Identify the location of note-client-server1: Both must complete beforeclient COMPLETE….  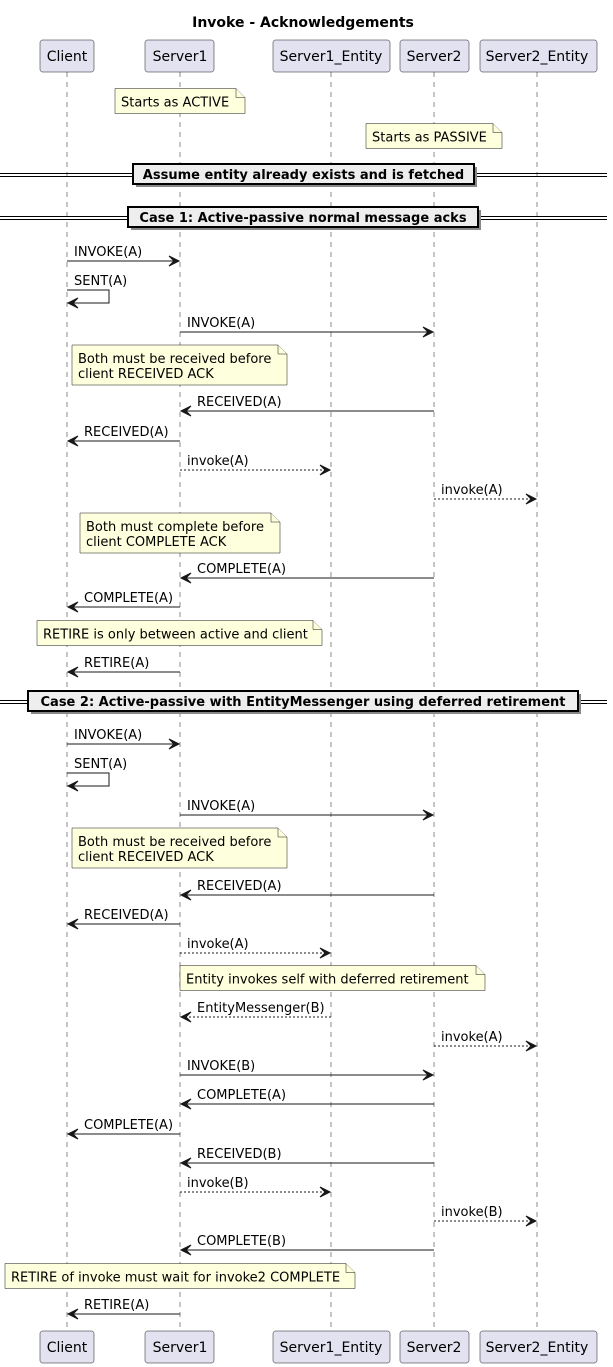
(180, 533).